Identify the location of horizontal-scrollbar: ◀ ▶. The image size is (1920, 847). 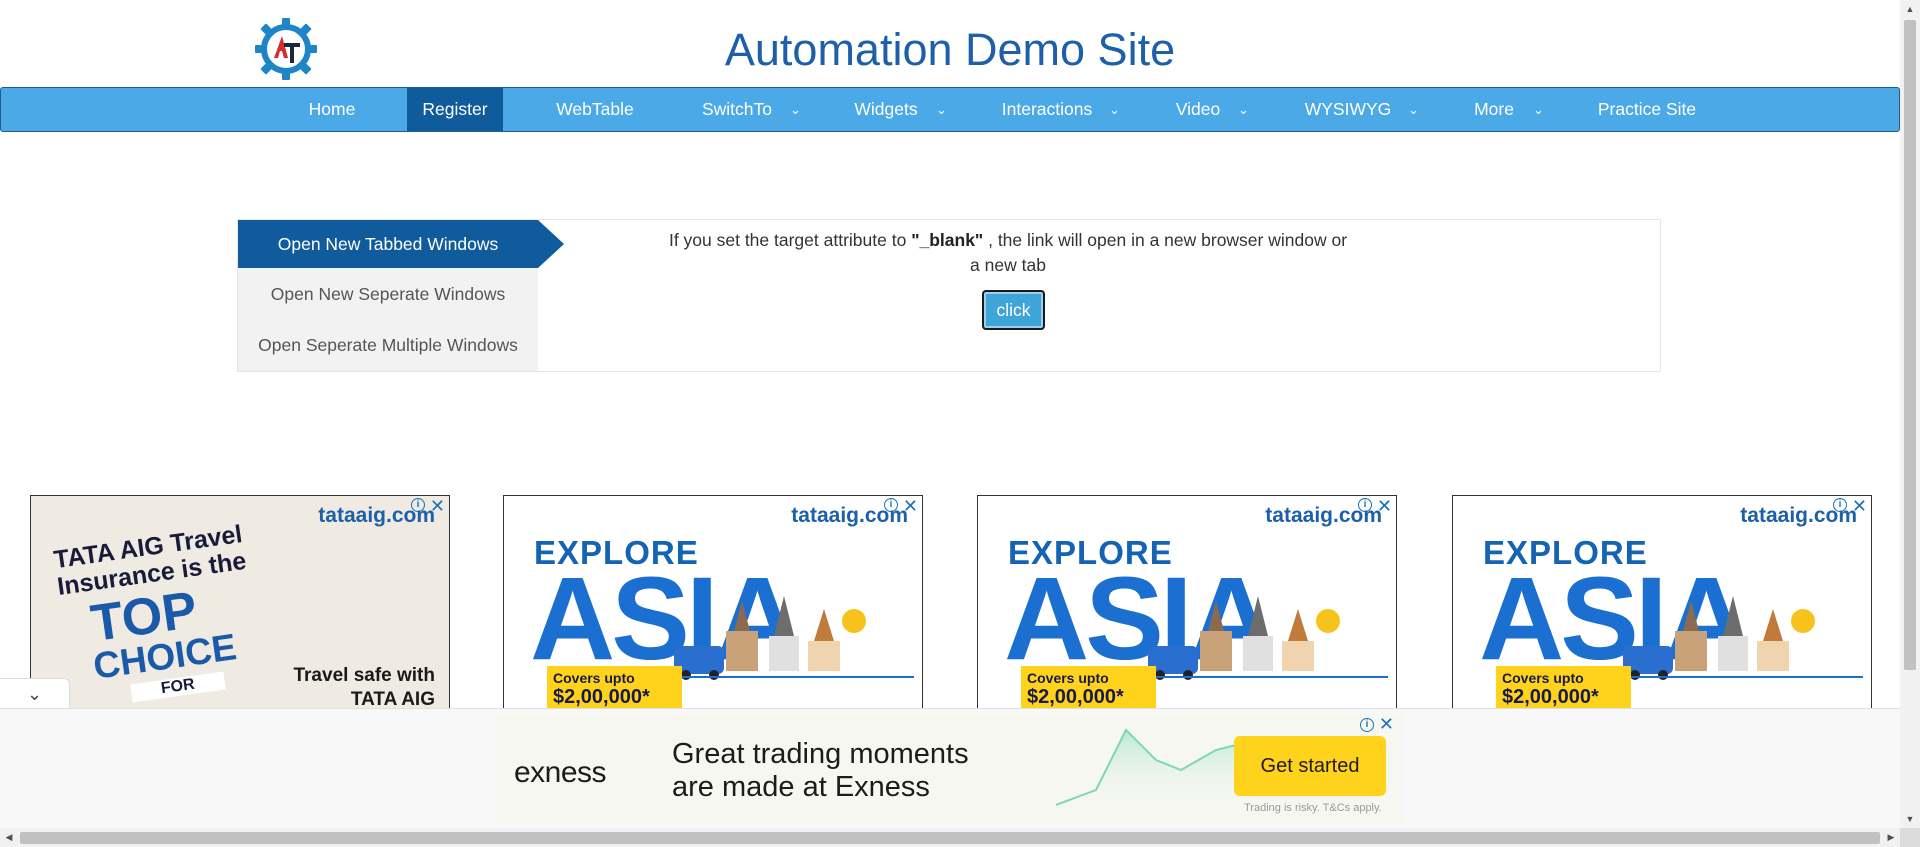
(950, 837).